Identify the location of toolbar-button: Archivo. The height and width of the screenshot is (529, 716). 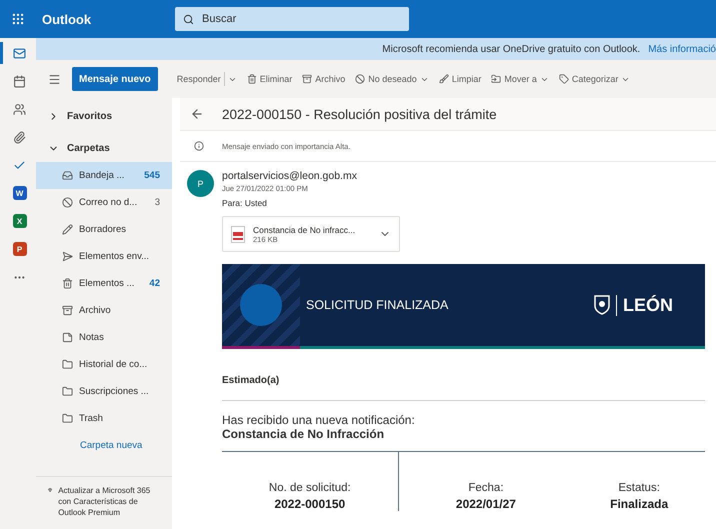
(323, 79).